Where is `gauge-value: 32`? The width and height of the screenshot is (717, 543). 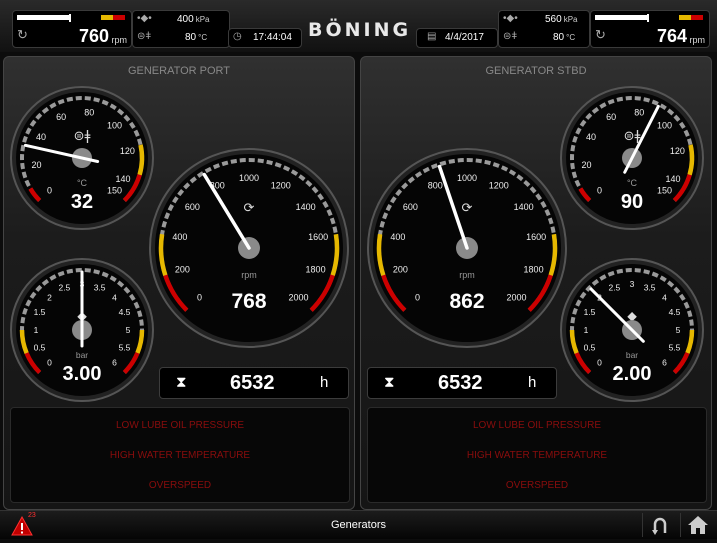
gauge-value: 32 is located at coordinates (82, 202).